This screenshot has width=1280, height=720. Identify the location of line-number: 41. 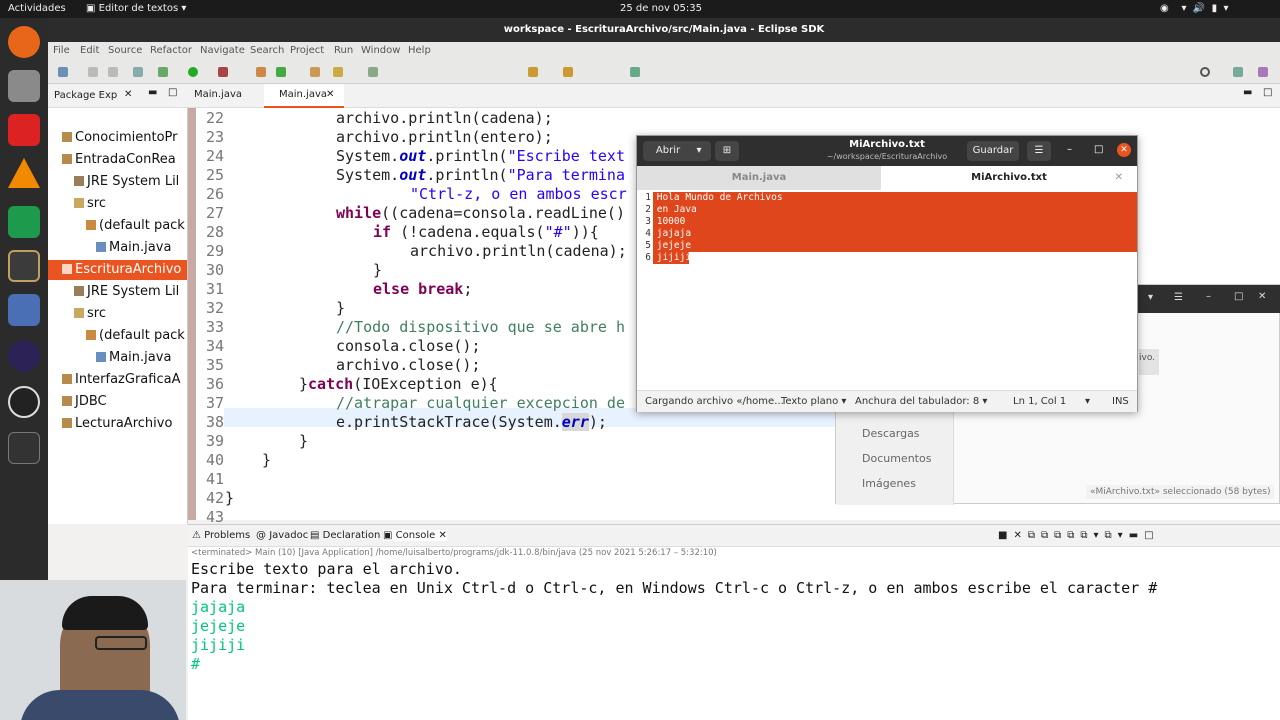
(214, 479).